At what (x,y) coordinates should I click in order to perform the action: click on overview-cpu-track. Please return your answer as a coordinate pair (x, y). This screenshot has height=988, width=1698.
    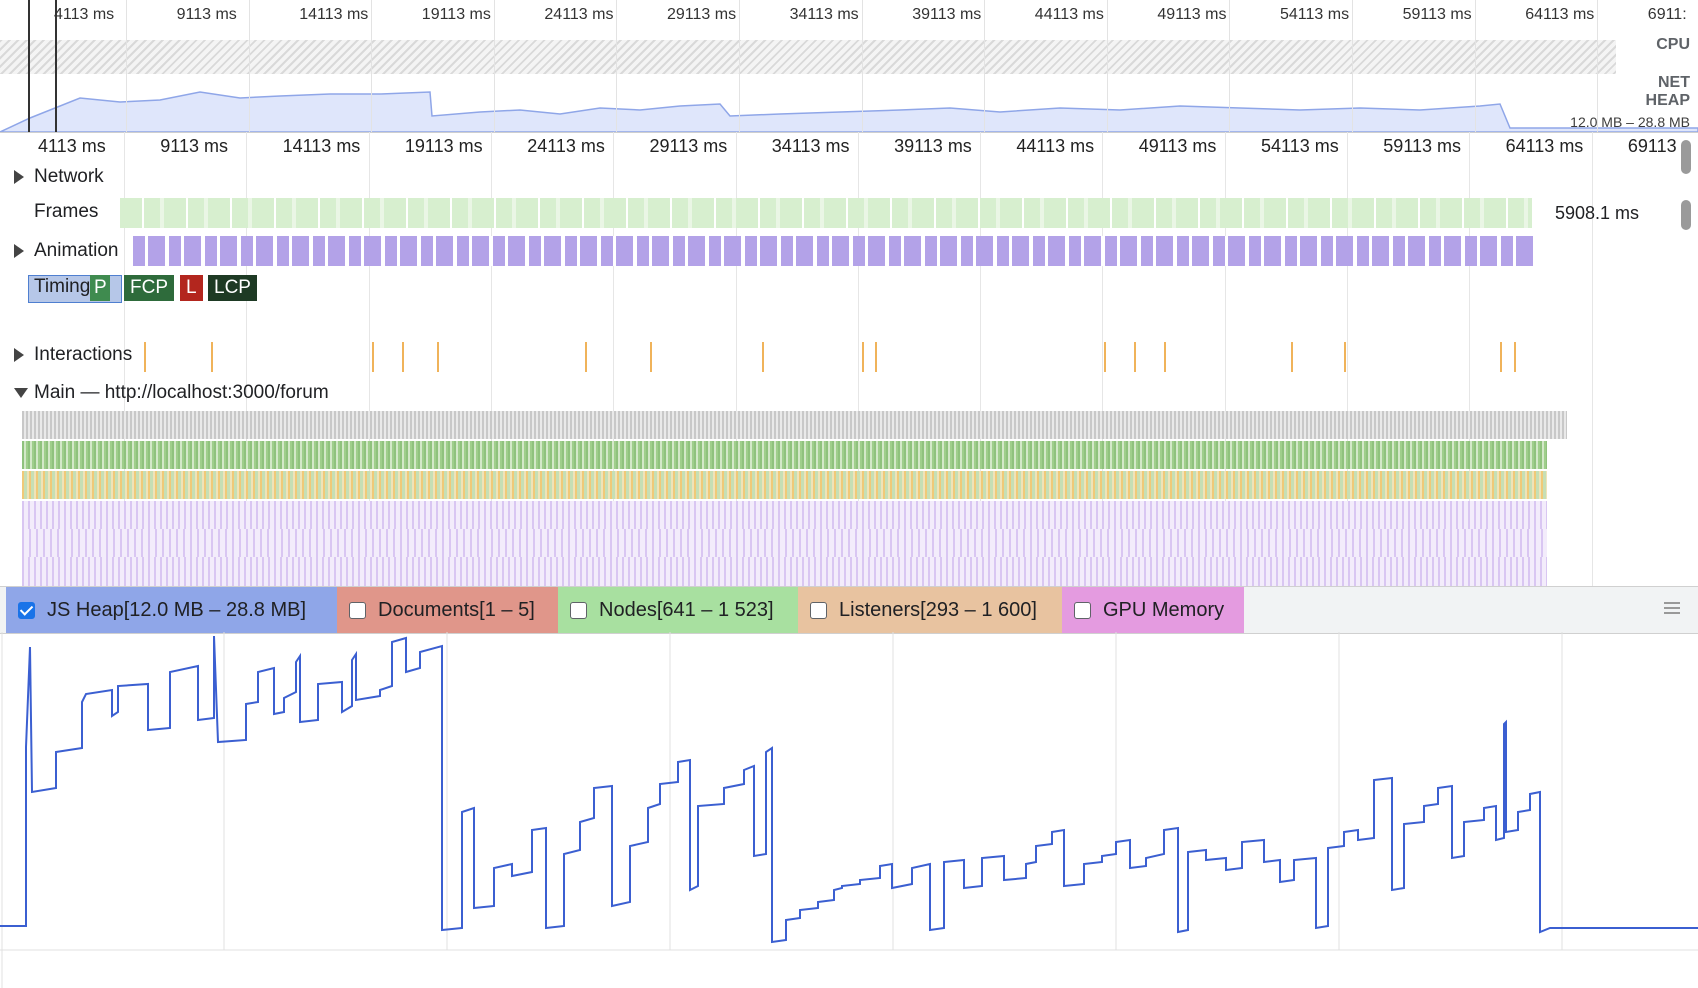
    Looking at the image, I should click on (808, 57).